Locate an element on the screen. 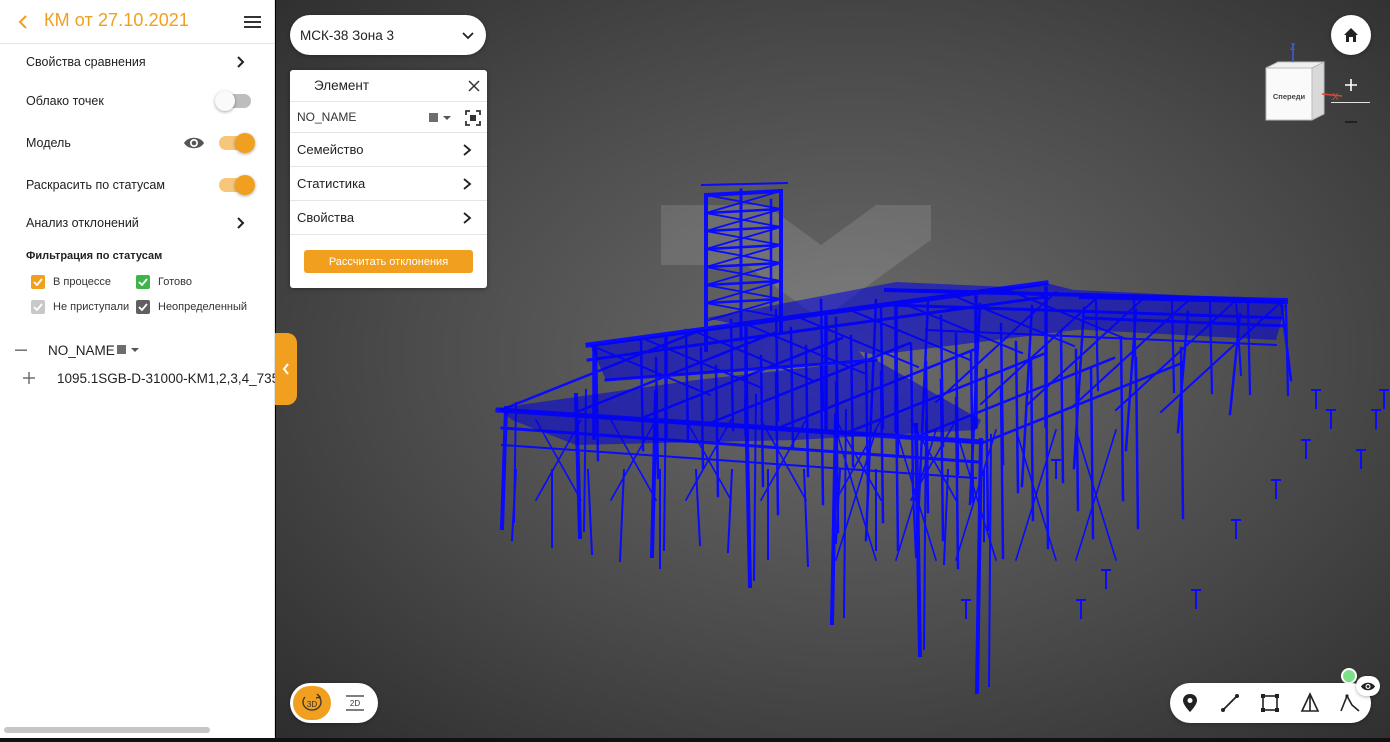 This screenshot has width=1390, height=742. pin-icon is located at coordinates (1190, 703).